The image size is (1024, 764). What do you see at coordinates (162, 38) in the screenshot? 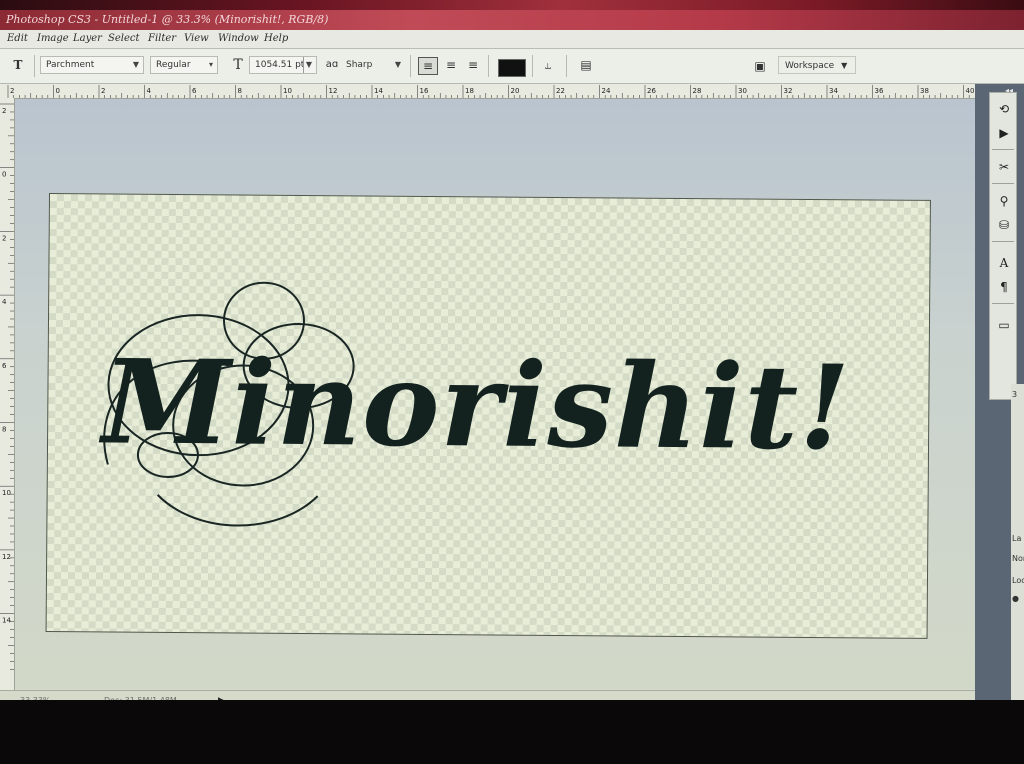
I see `menu-filter: Filter` at bounding box center [162, 38].